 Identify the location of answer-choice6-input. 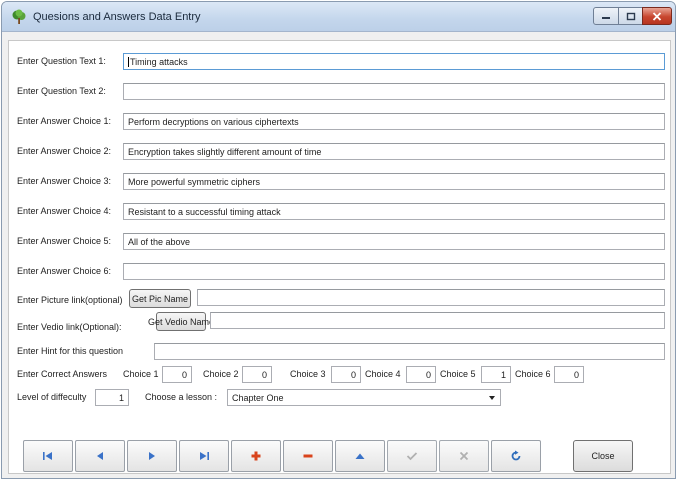
(394, 271).